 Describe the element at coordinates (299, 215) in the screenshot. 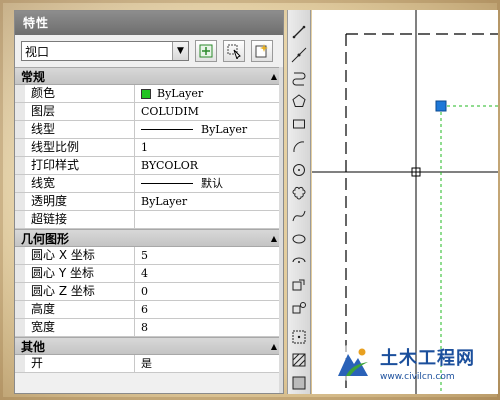

I see `spline-icon` at that location.